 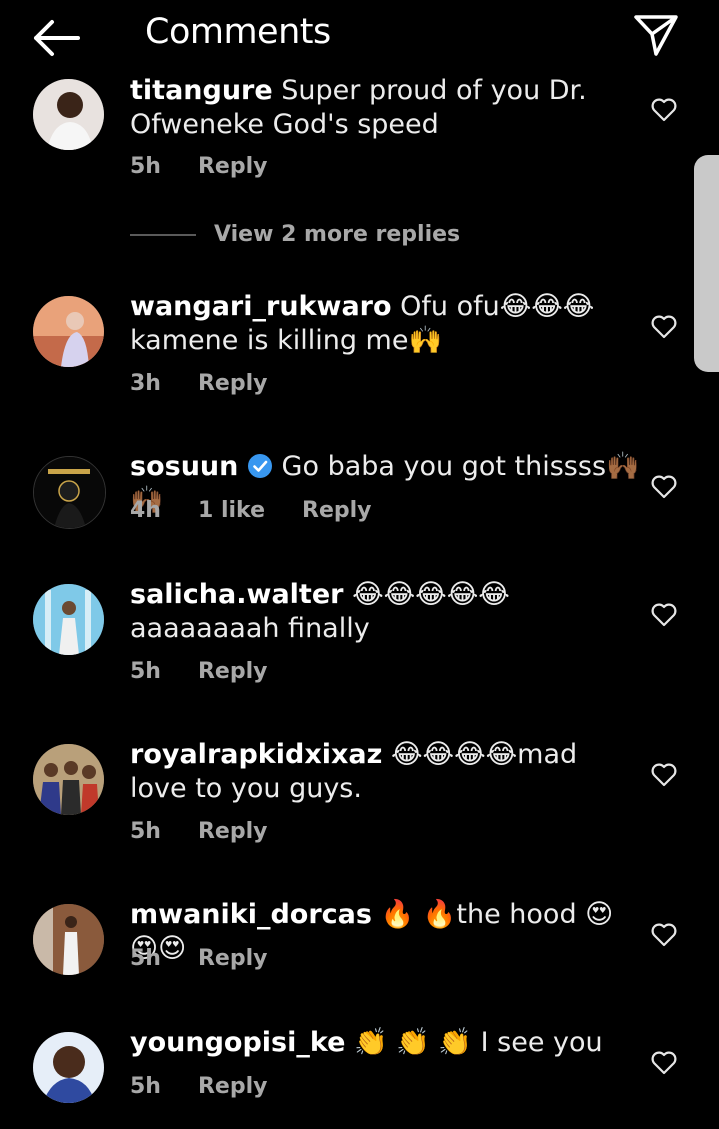 What do you see at coordinates (269, 510) in the screenshot?
I see `comment-meta: 4h 1 like Reply` at bounding box center [269, 510].